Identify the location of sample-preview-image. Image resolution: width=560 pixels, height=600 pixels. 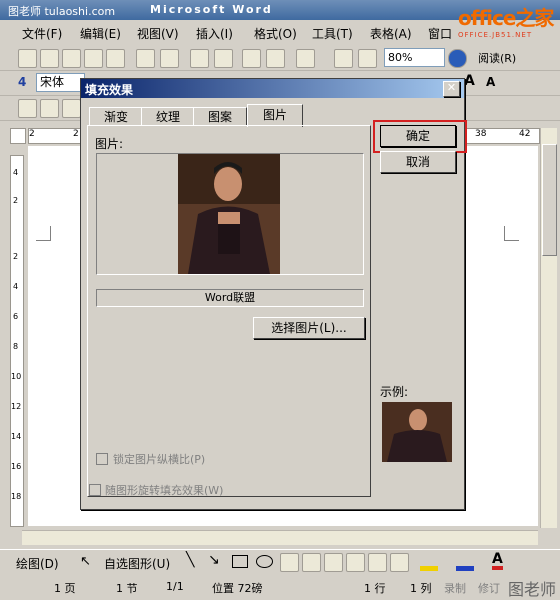
(417, 432).